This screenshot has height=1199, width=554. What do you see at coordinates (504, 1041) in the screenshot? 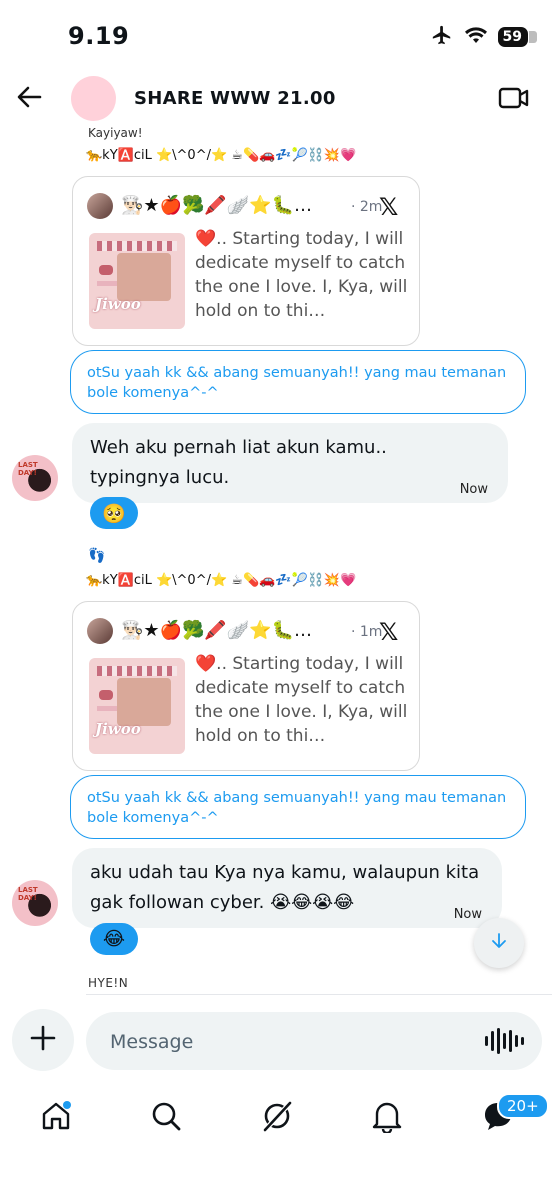
I see `voice-wave-icon` at bounding box center [504, 1041].